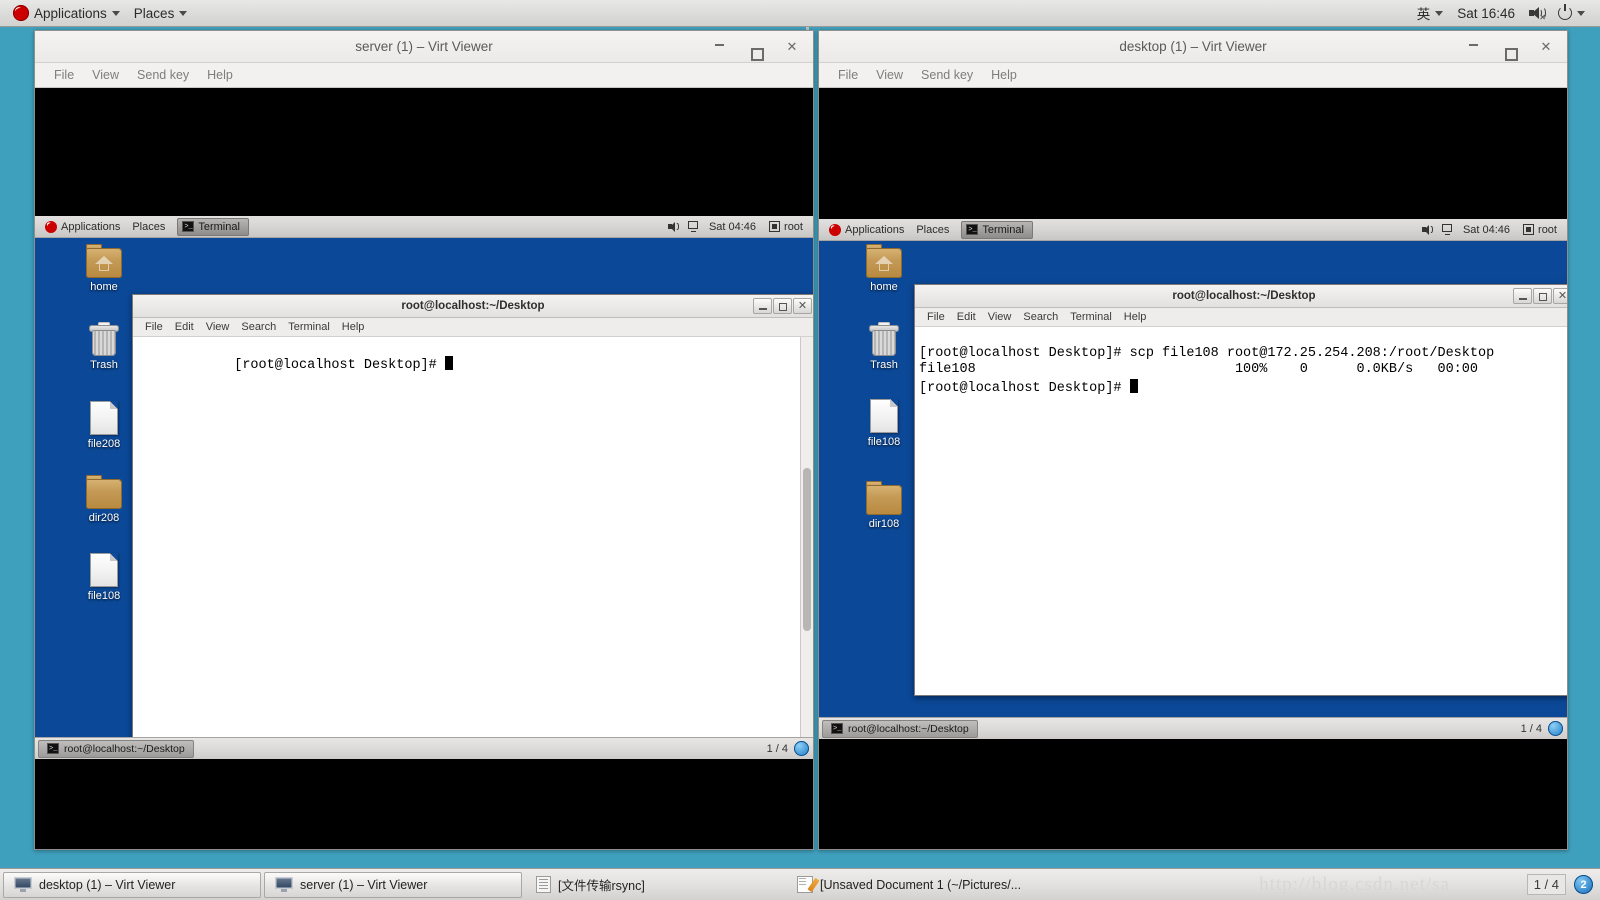  Describe the element at coordinates (23, 884) in the screenshot. I see `monitor-icon` at that location.